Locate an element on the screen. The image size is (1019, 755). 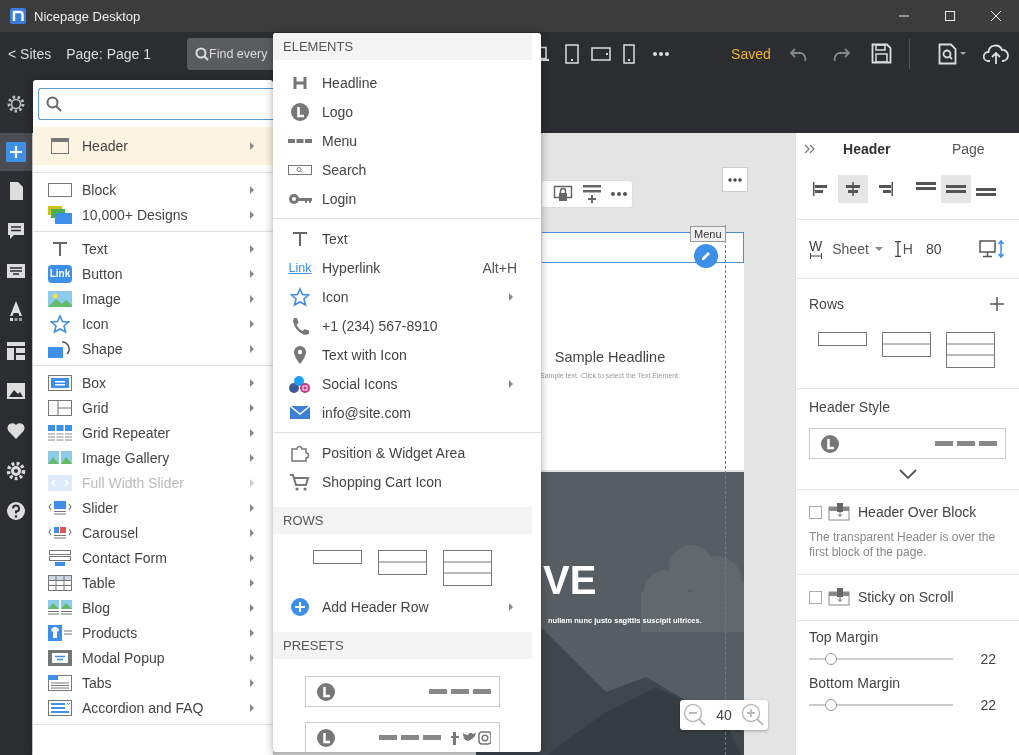
comment-icon is located at coordinates (16, 231).